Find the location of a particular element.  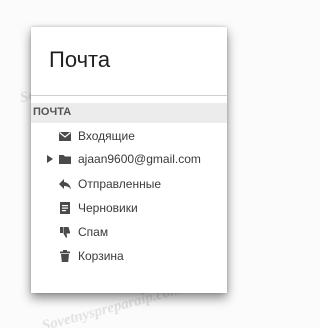

section-label: ПОЧТА is located at coordinates (52, 112).